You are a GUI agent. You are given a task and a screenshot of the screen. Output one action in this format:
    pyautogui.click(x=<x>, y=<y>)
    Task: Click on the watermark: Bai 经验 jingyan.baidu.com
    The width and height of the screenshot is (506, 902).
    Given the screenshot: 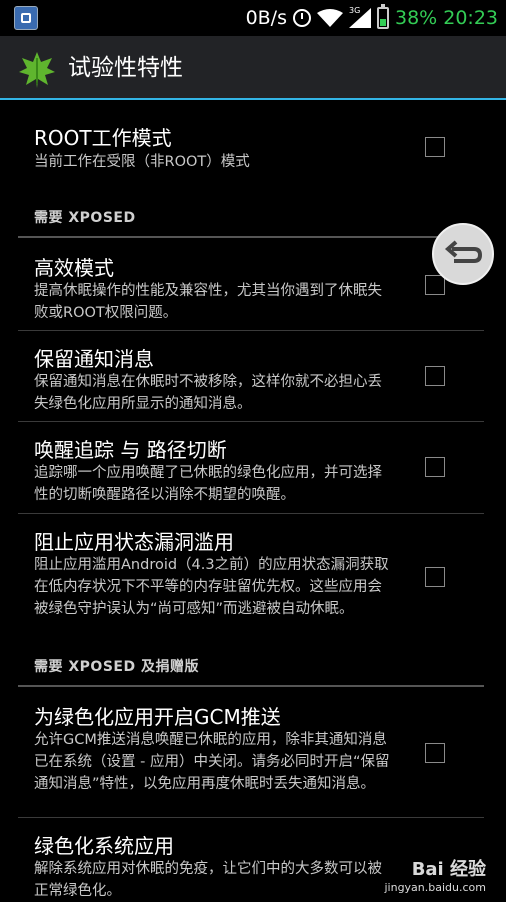 What is the action you would take?
    pyautogui.click(x=435, y=874)
    